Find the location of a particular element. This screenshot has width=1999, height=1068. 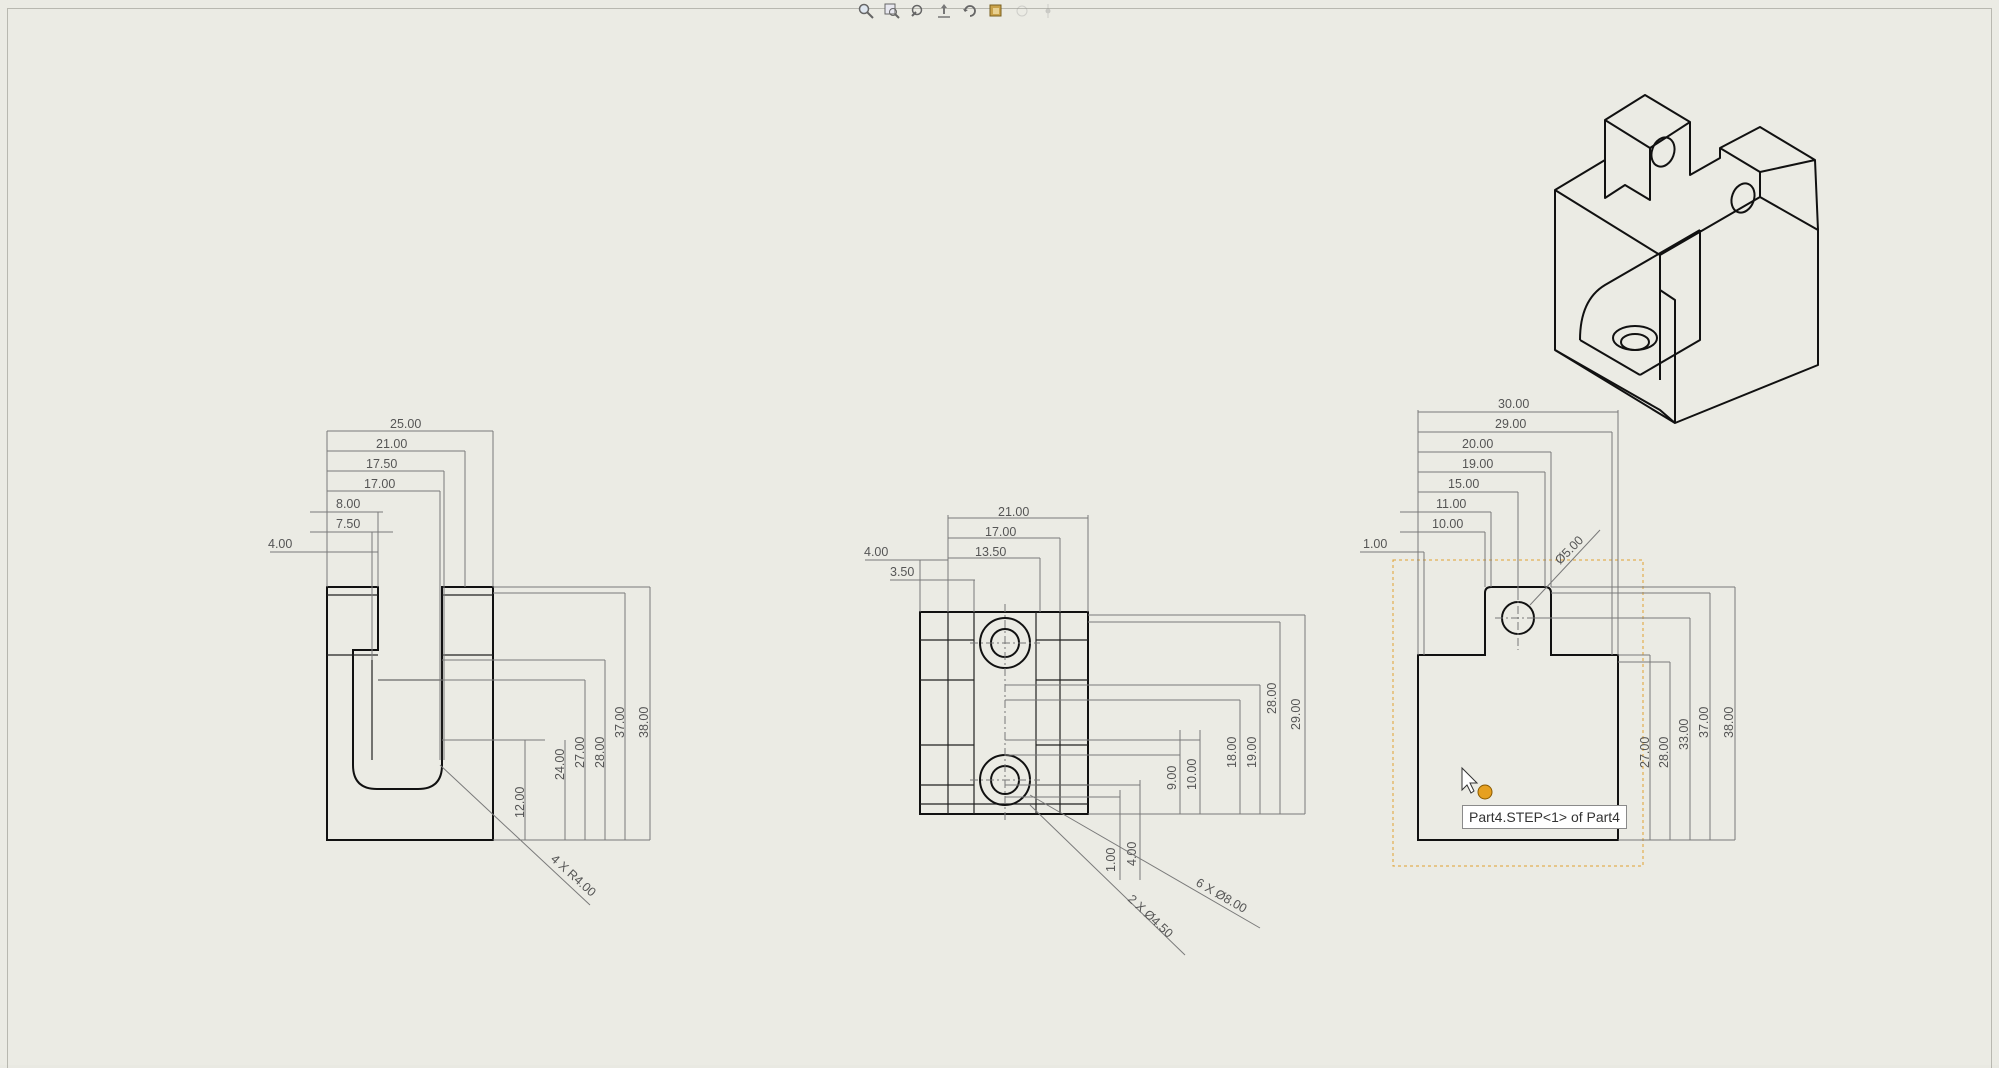

hover-tooltip: Part4.STEP<1> of Part4 is located at coordinates (1544, 817).